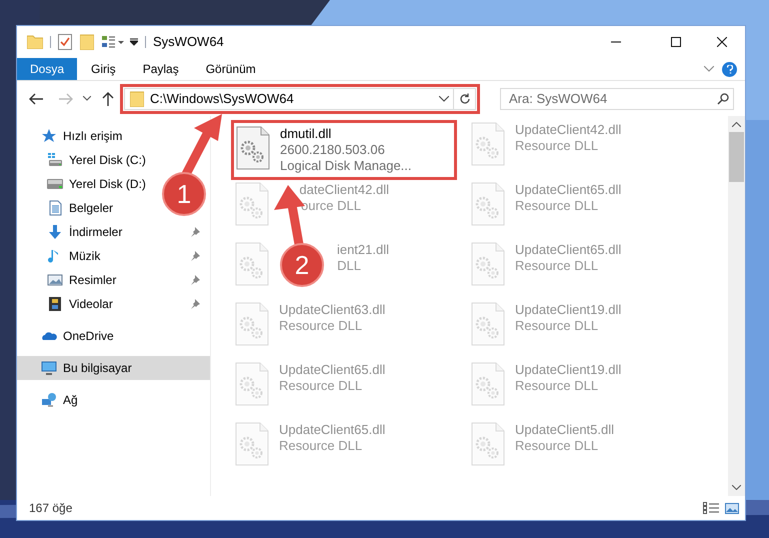 This screenshot has width=769, height=538. Describe the element at coordinates (732, 508) in the screenshot. I see `large-icons-view-icon` at that location.